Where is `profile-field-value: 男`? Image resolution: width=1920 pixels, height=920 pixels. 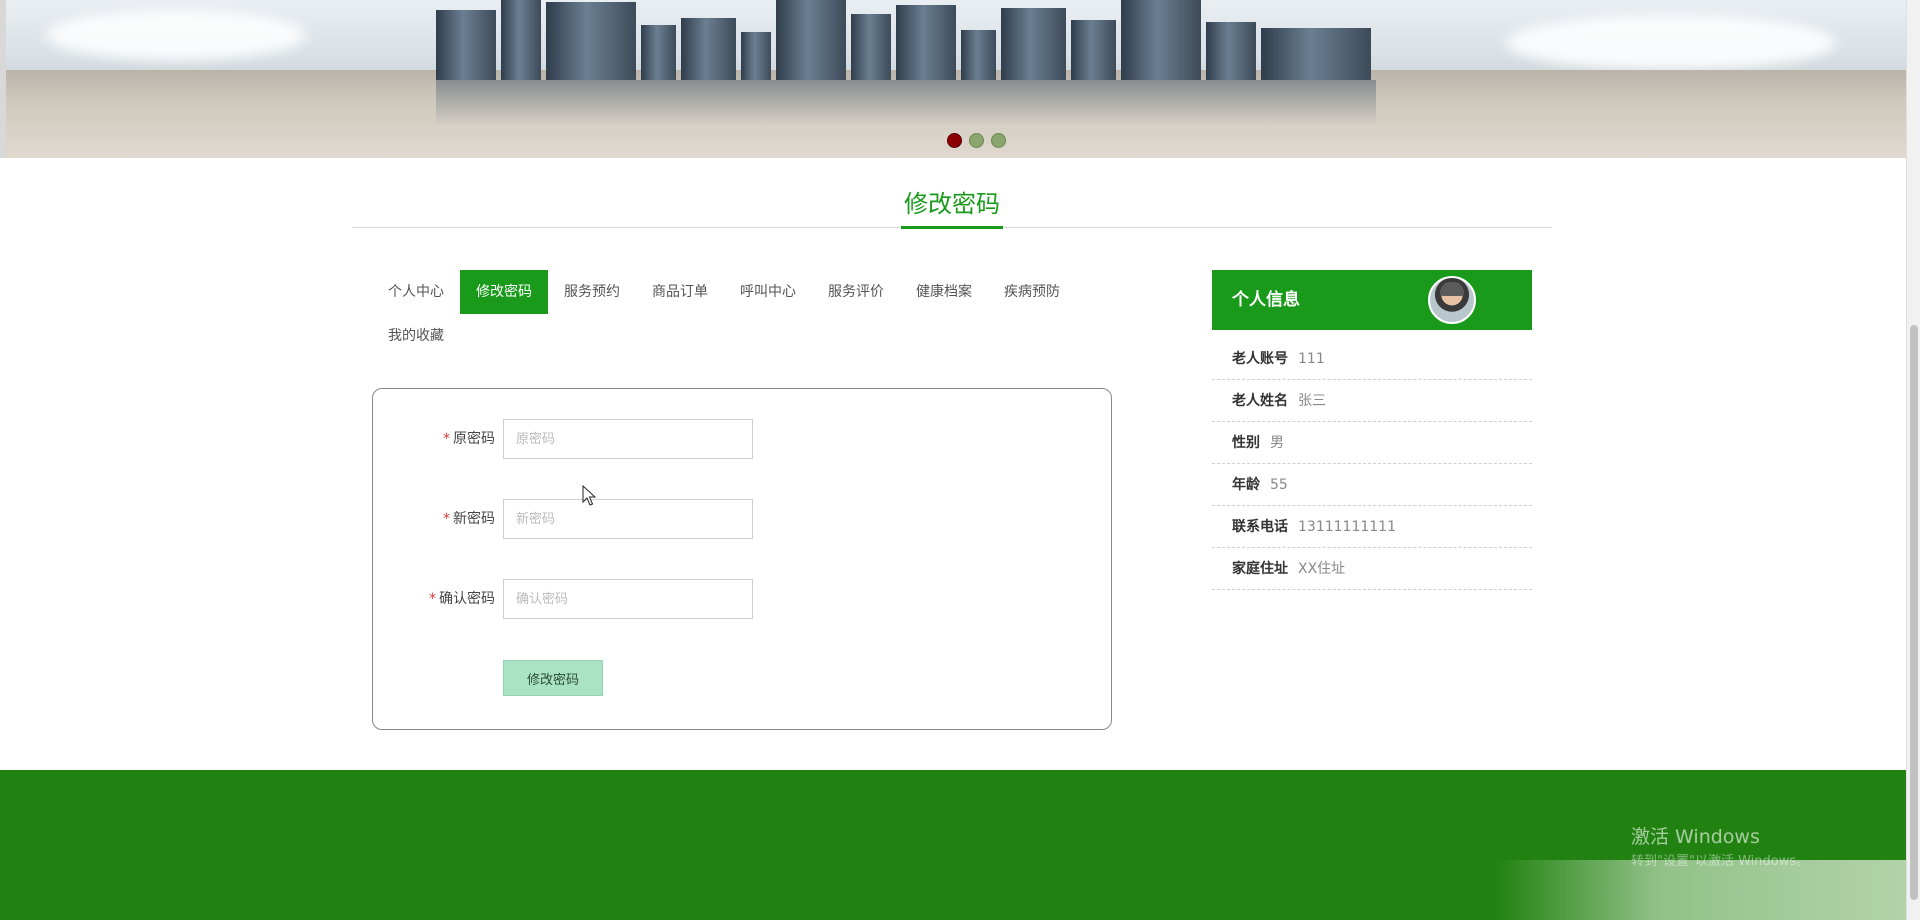 profile-field-value: 男 is located at coordinates (1277, 443).